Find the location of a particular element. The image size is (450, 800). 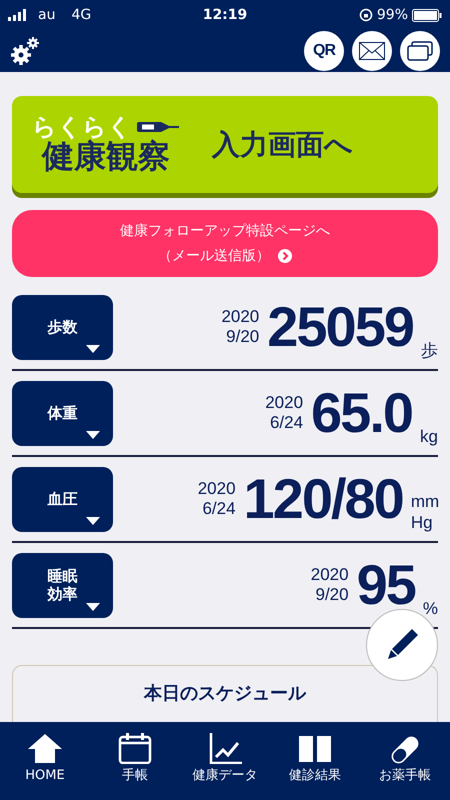

logo-title: 健康観察 is located at coordinates (106, 156).